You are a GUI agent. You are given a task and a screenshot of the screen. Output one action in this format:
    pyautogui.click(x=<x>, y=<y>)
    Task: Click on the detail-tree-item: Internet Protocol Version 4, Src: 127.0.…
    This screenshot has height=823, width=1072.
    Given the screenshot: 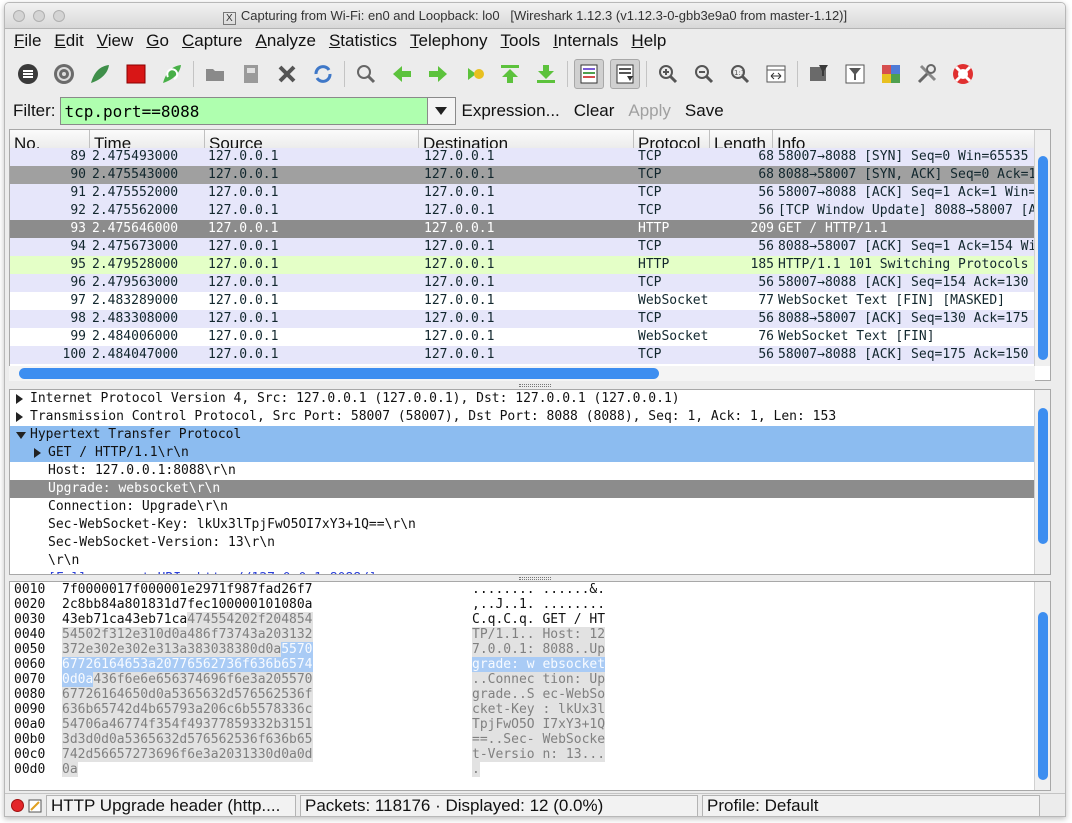 What is the action you would take?
    pyautogui.click(x=530, y=399)
    